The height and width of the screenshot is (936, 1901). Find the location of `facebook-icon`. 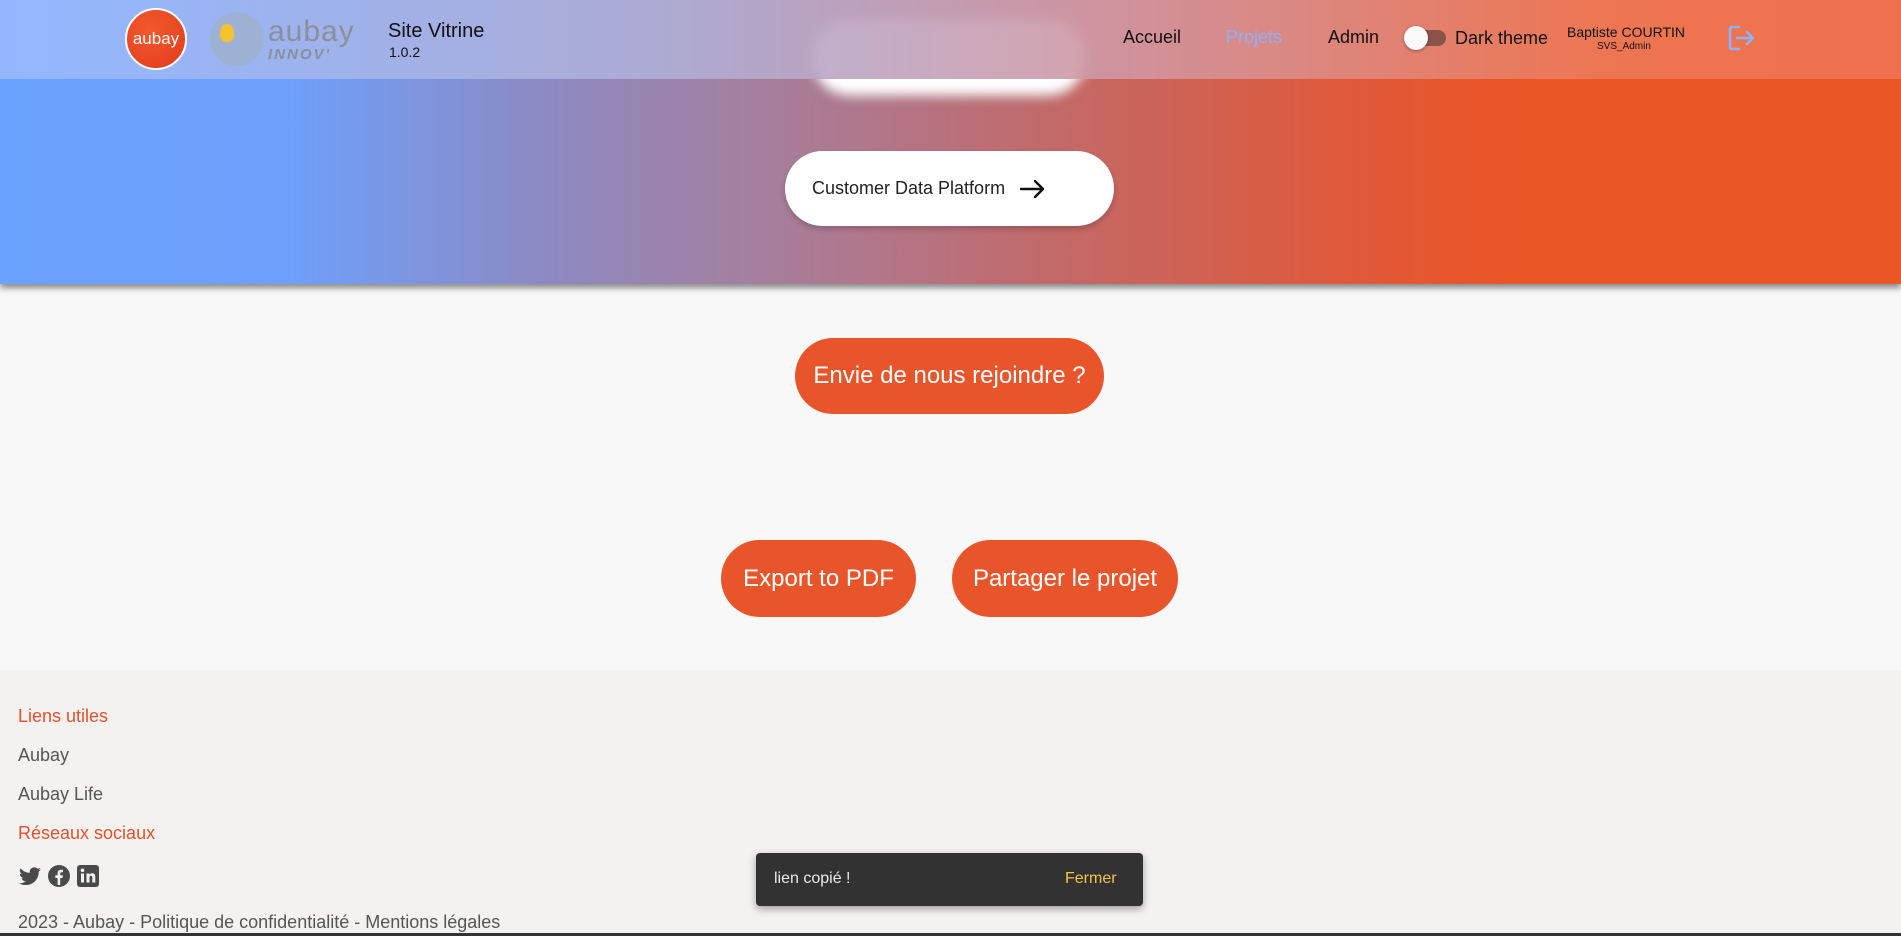

facebook-icon is located at coordinates (59, 878).